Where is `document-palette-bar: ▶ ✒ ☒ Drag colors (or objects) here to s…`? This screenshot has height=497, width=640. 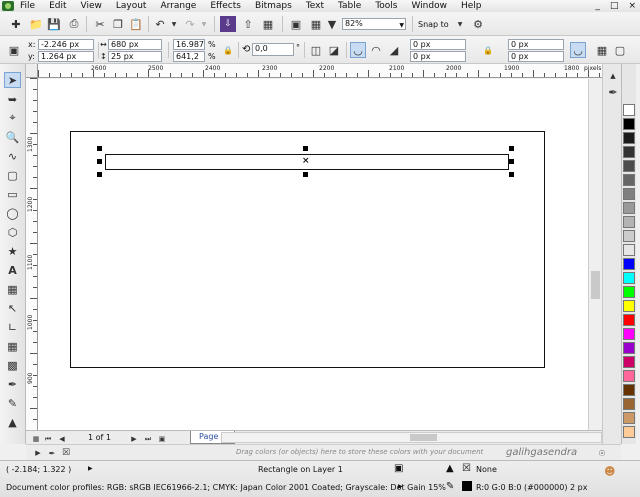
document-palette-bar: ▶ ✒ ☒ Drag colors (or objects) here to s… is located at coordinates (323, 452).